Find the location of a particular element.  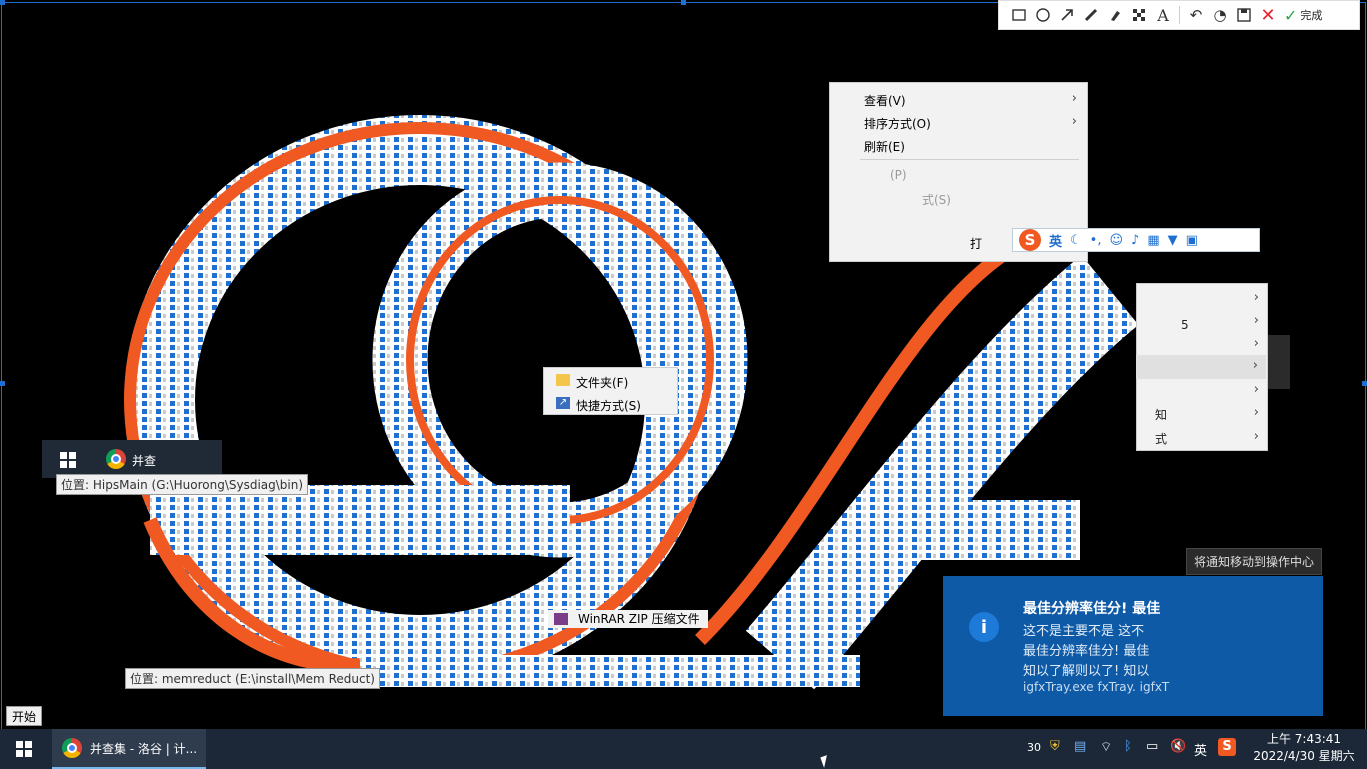

marker-icon is located at coordinates (1115, 15).